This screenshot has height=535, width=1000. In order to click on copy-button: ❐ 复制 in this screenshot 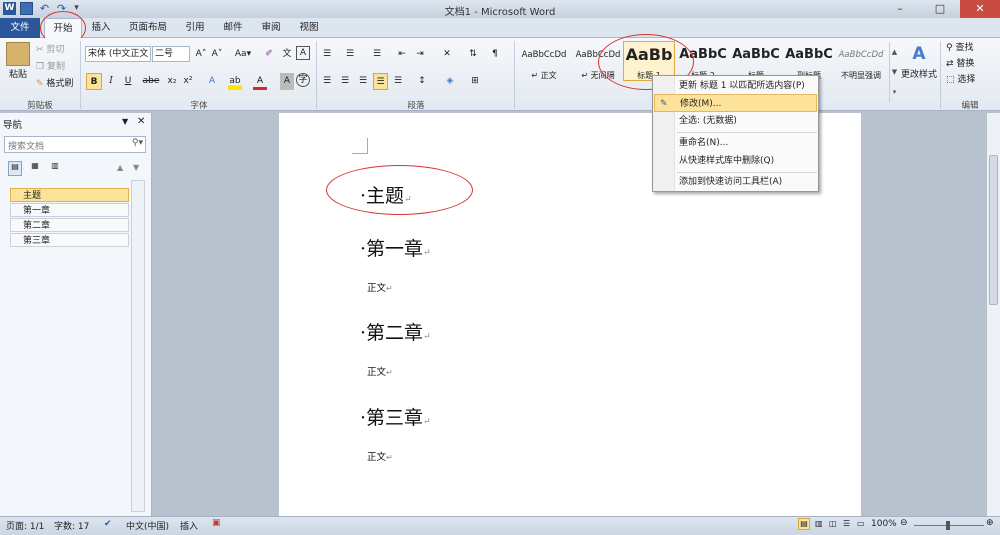, I will do `click(56, 67)`.